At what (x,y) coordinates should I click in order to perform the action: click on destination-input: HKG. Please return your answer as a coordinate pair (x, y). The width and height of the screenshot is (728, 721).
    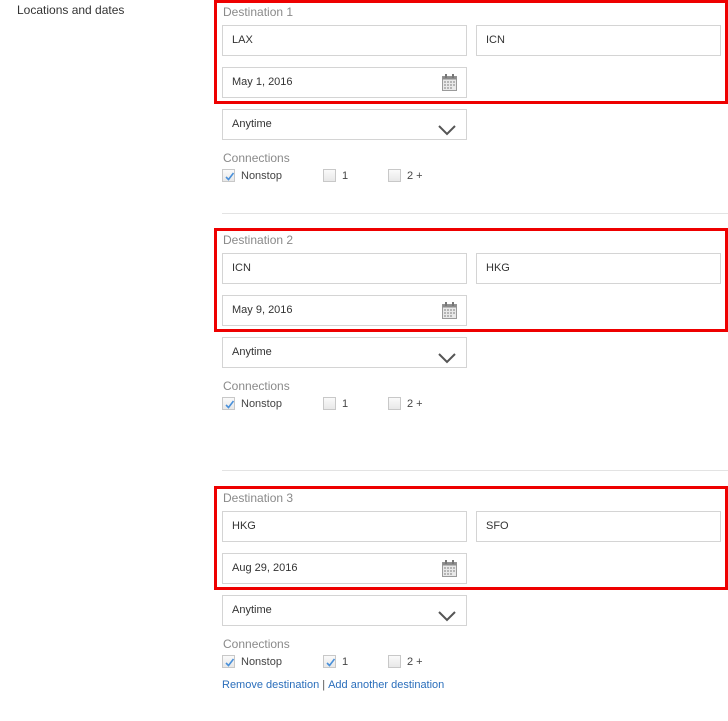
    Looking at the image, I should click on (598, 268).